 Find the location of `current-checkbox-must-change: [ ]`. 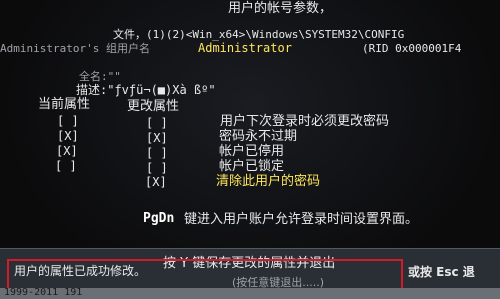

current-checkbox-must-change: [ ] is located at coordinates (68, 121).